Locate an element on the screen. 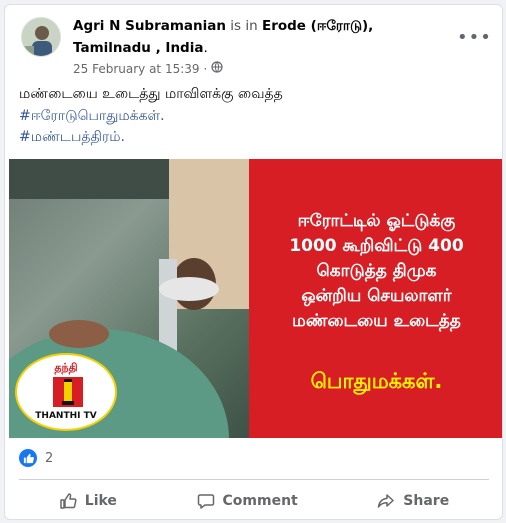 The width and height of the screenshot is (506, 523). post-text: மண்டையை உடைத்து மாவிளக்கு வைத்த is located at coordinates (151, 94).